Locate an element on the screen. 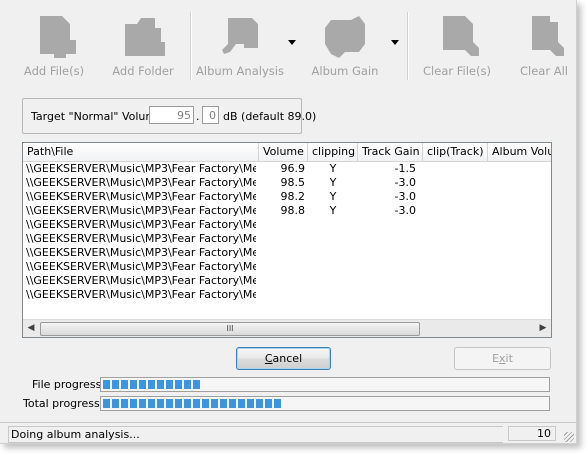 Image resolution: width=588 pixels, height=455 pixels. column-header-path: Path\File is located at coordinates (141, 152).